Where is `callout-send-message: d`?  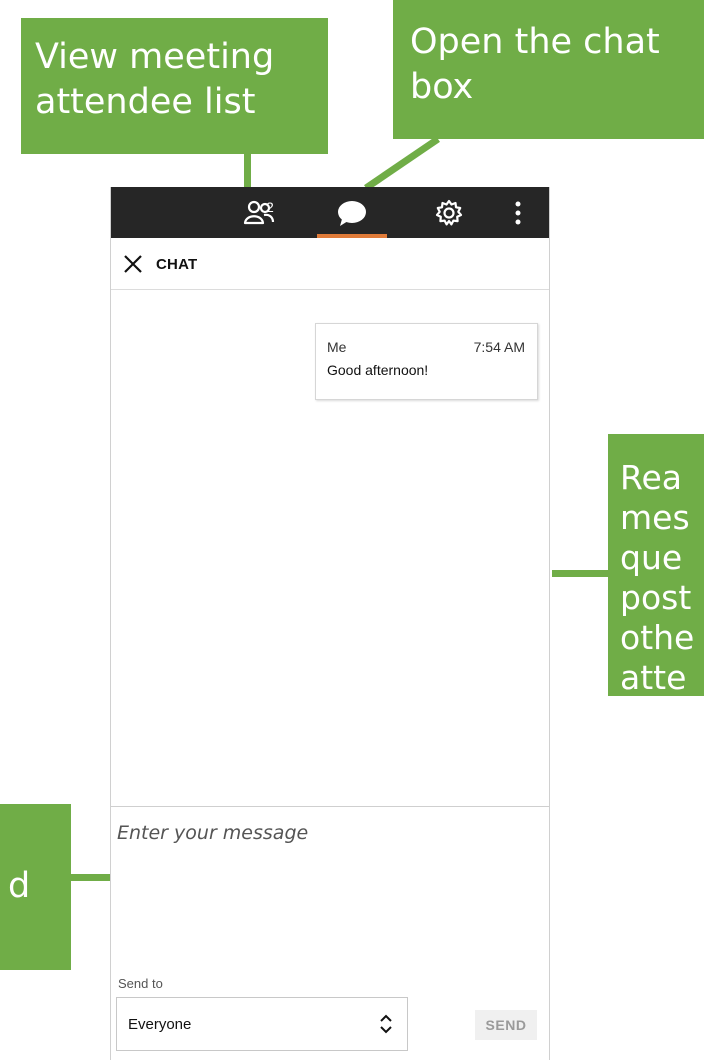 callout-send-message: d is located at coordinates (35, 887).